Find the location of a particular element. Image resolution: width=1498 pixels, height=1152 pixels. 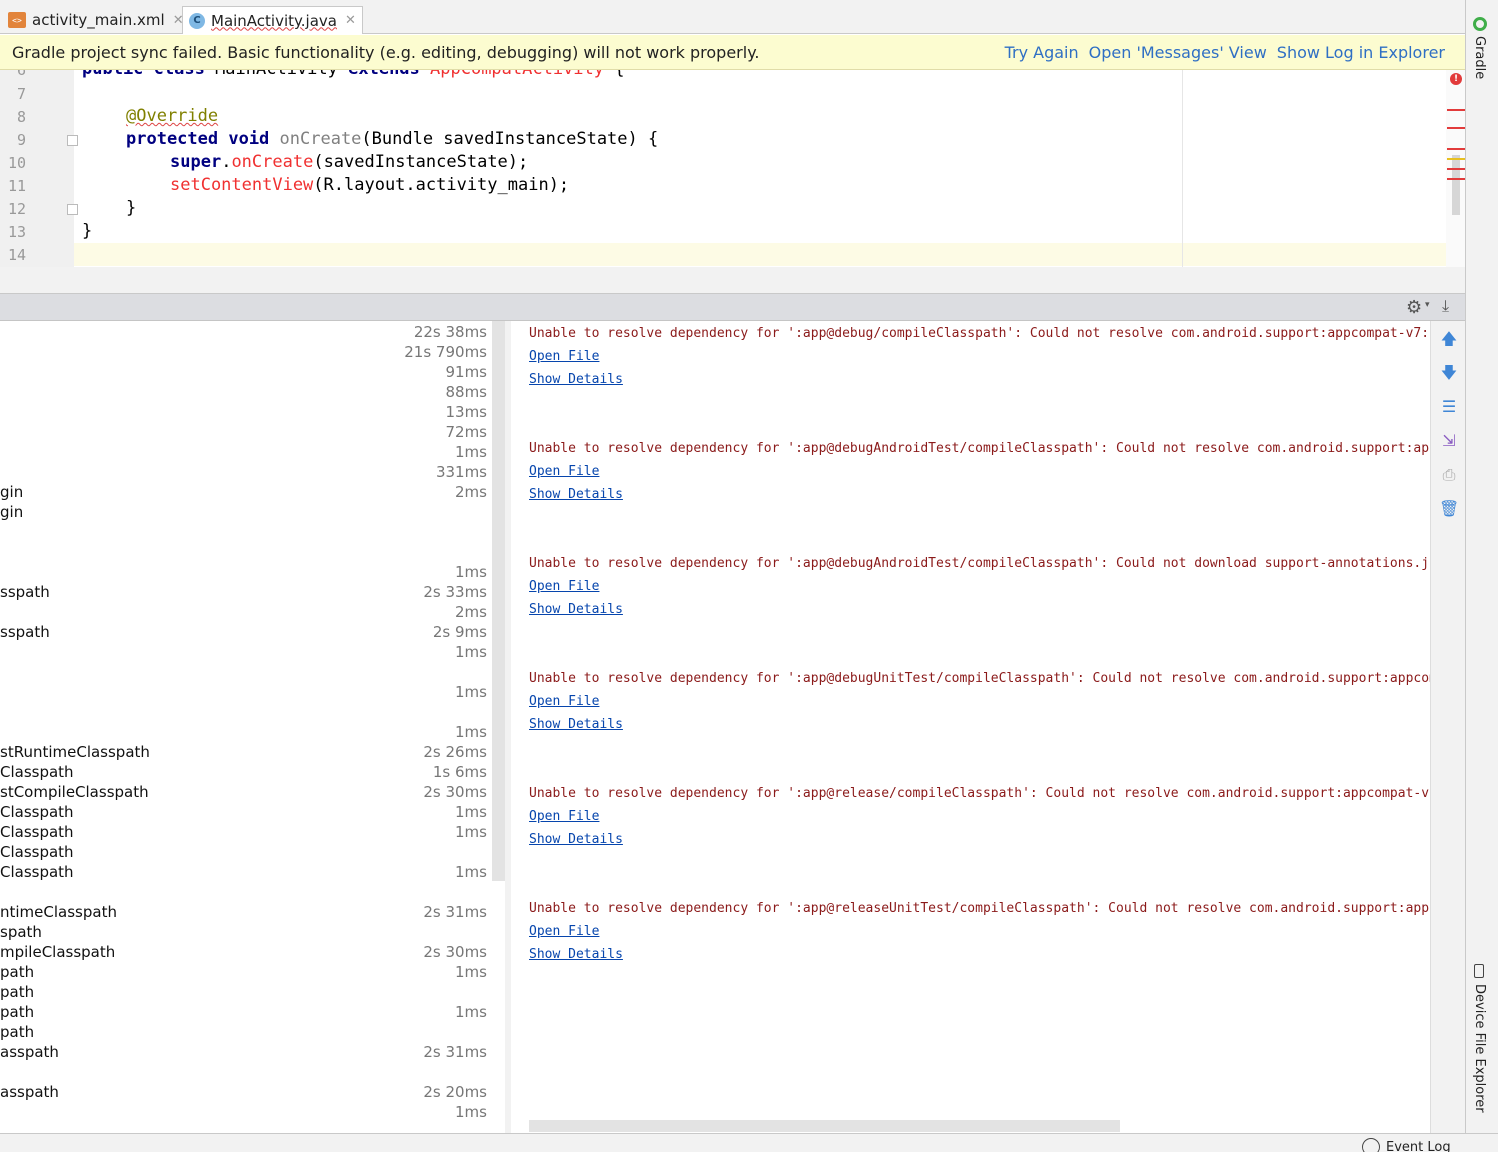

chevron-down-icon: ▾ is located at coordinates (1427, 305).